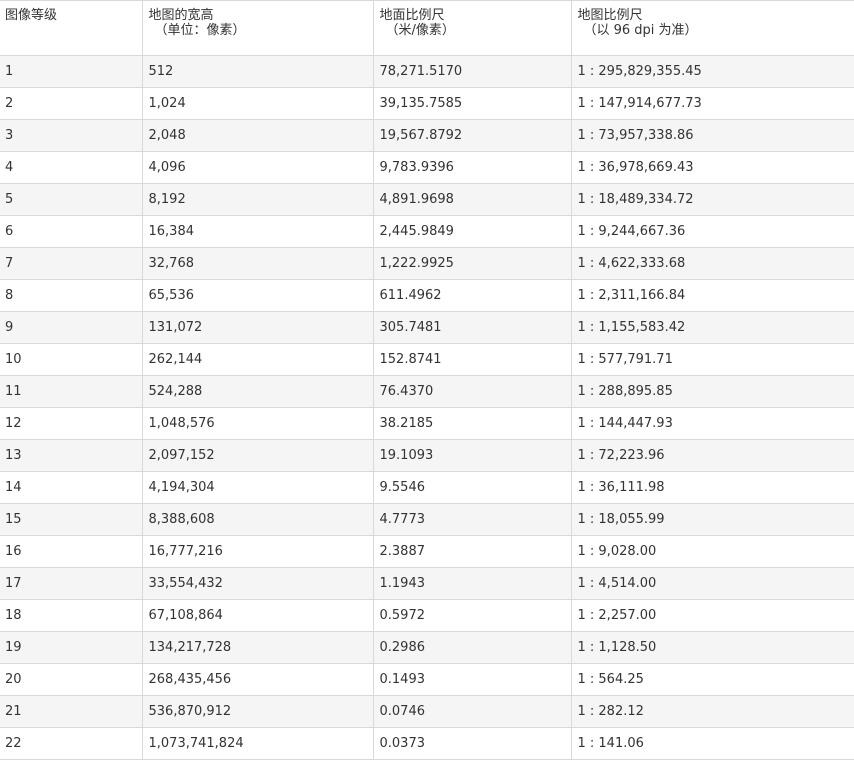  What do you see at coordinates (471, 455) in the screenshot?
I see `cell-ground-resolution: 19.1093` at bounding box center [471, 455].